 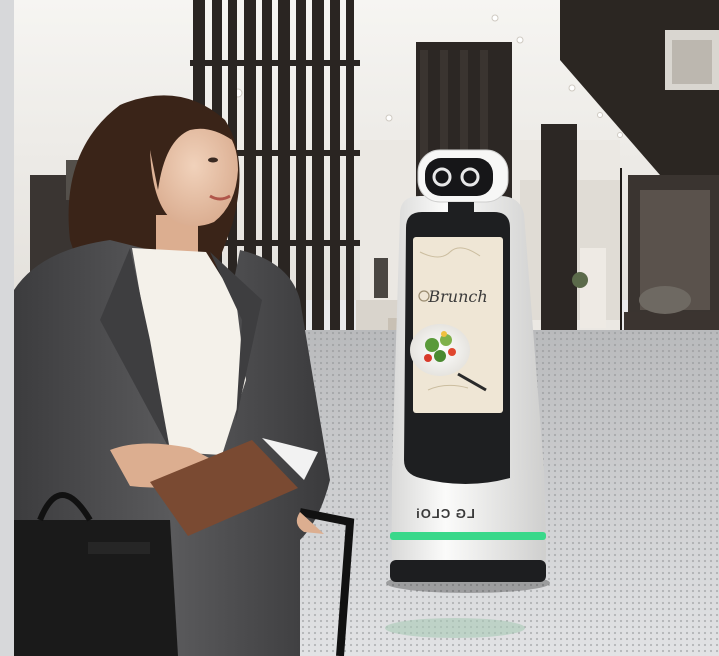 I want to click on screen-title: Brunch, so click(x=457, y=296).